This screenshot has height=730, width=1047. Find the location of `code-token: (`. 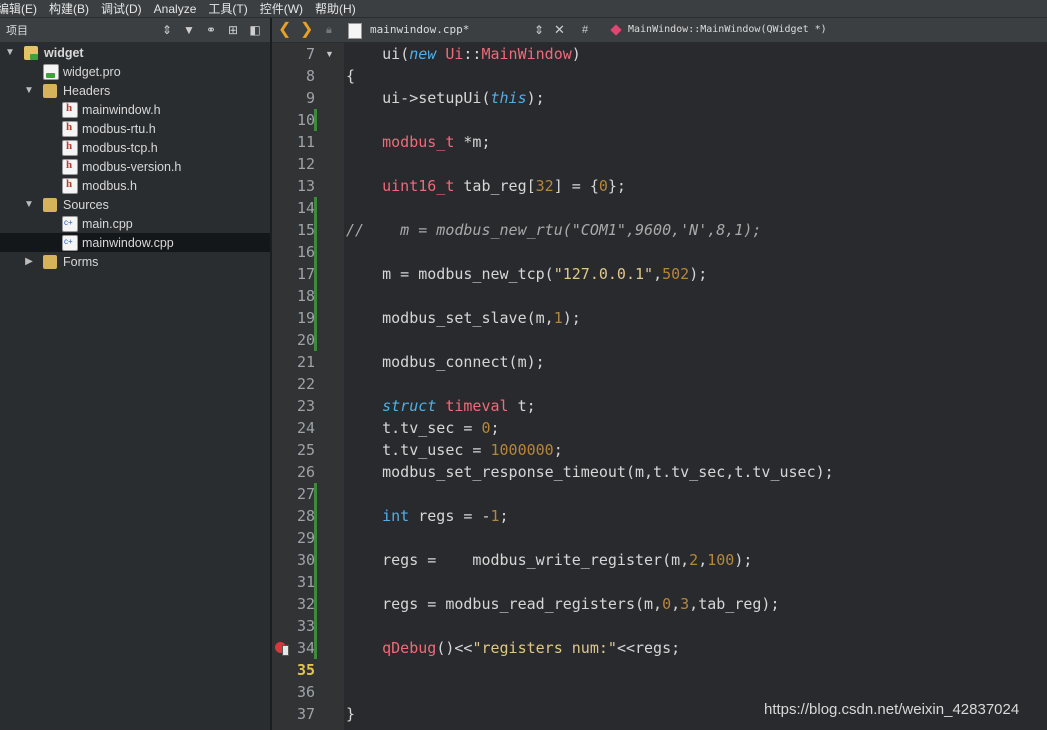

code-token: ( is located at coordinates (405, 54).